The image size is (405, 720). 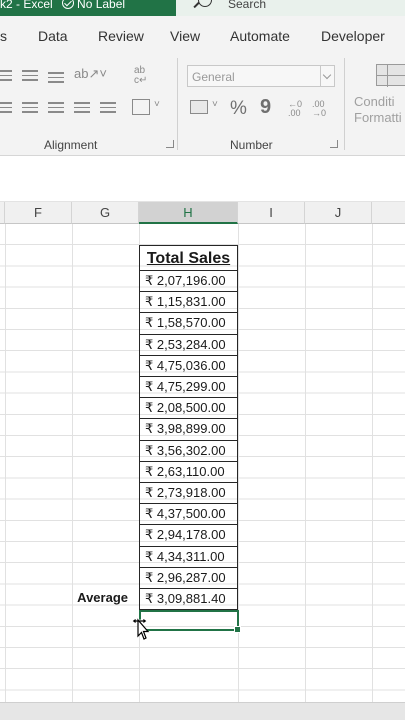 What do you see at coordinates (261, 76) in the screenshot?
I see `number-format-select: General` at bounding box center [261, 76].